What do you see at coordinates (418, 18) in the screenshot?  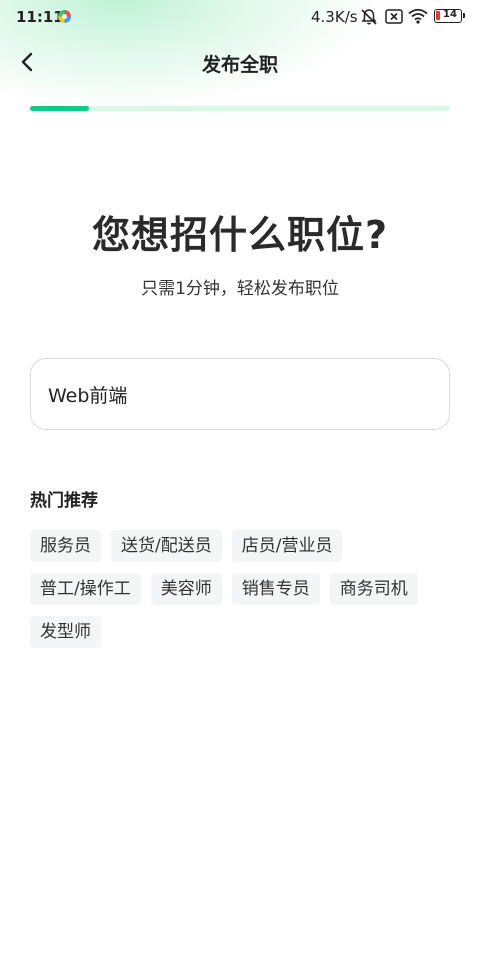 I see `wifi-icon` at bounding box center [418, 18].